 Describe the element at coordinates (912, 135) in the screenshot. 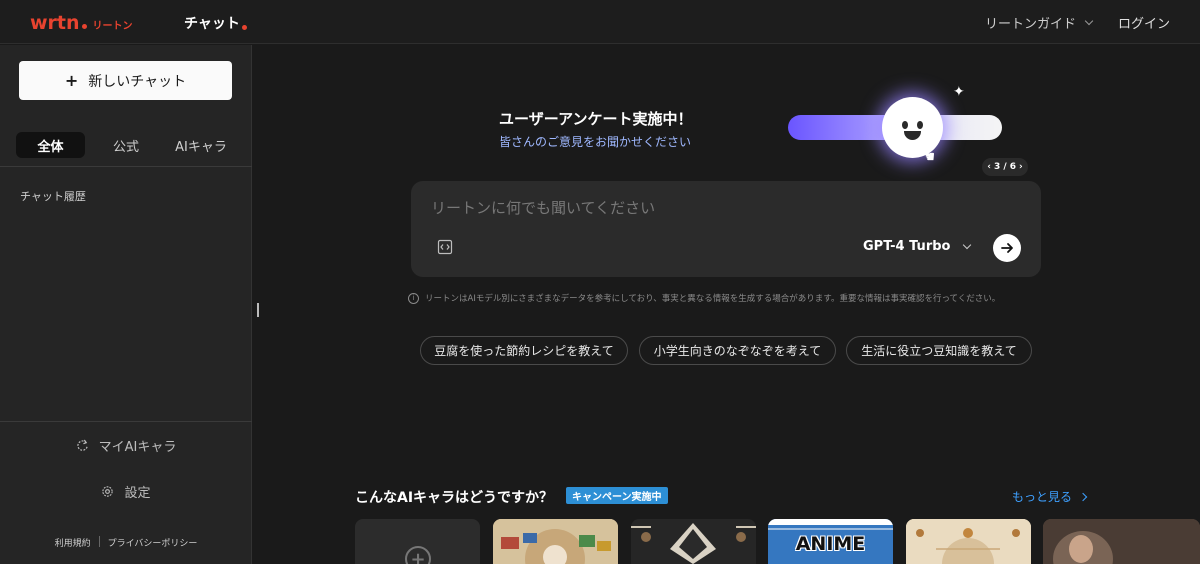

I see `smiley-mouth` at that location.